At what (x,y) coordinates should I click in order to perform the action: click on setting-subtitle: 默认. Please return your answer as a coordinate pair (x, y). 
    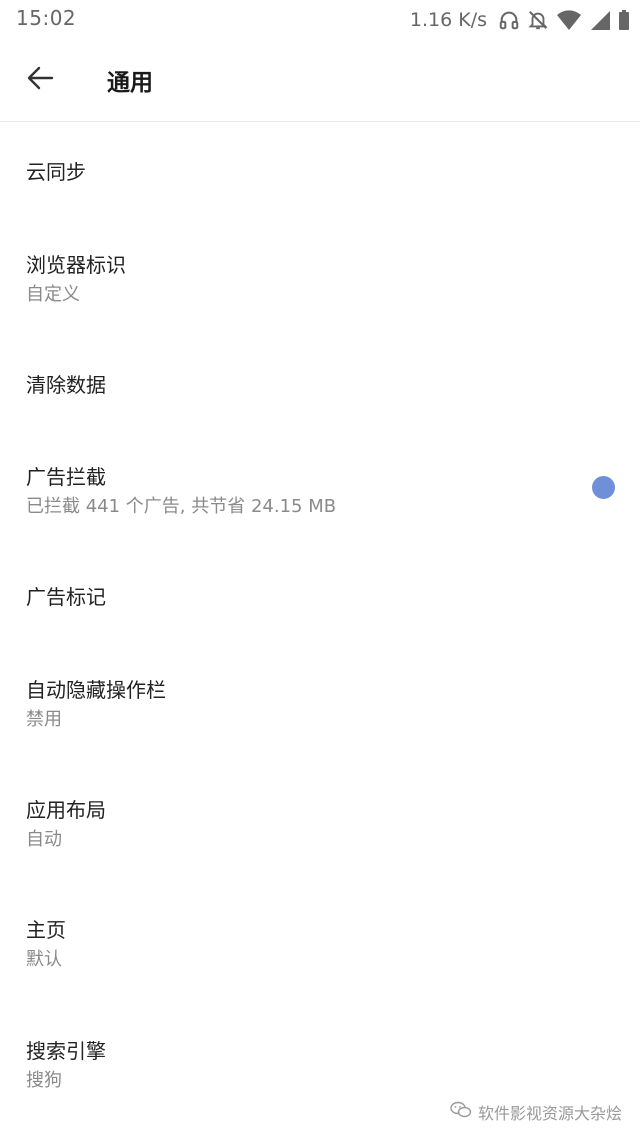
    Looking at the image, I should click on (44, 959).